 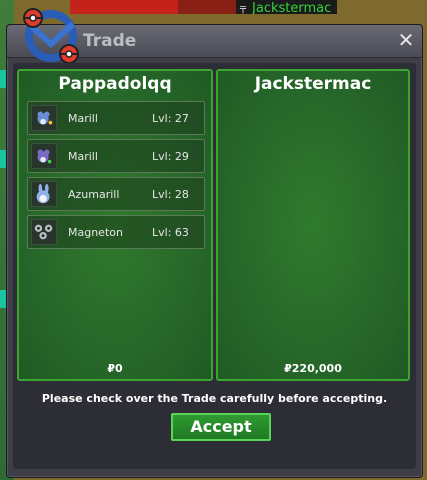 I want to click on right-trader-money: ₽220,000, so click(x=313, y=368).